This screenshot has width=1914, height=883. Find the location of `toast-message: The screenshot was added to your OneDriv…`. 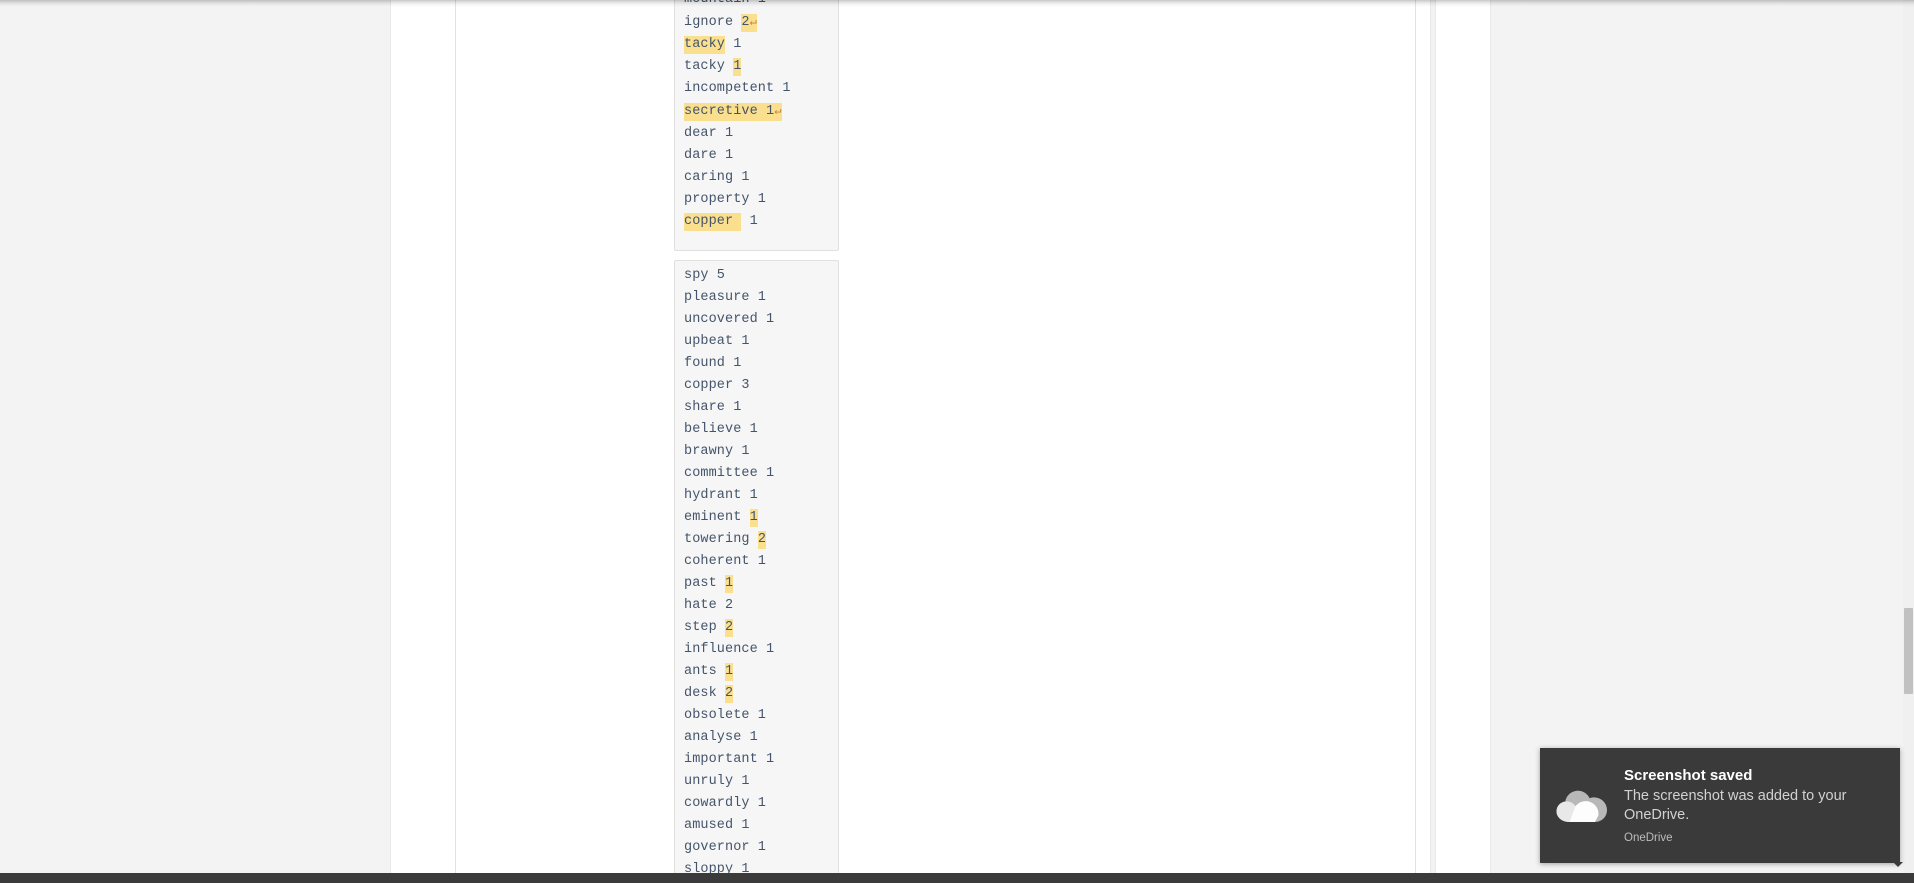

toast-message: The screenshot was added to your OneDriv… is located at coordinates (1735, 805).